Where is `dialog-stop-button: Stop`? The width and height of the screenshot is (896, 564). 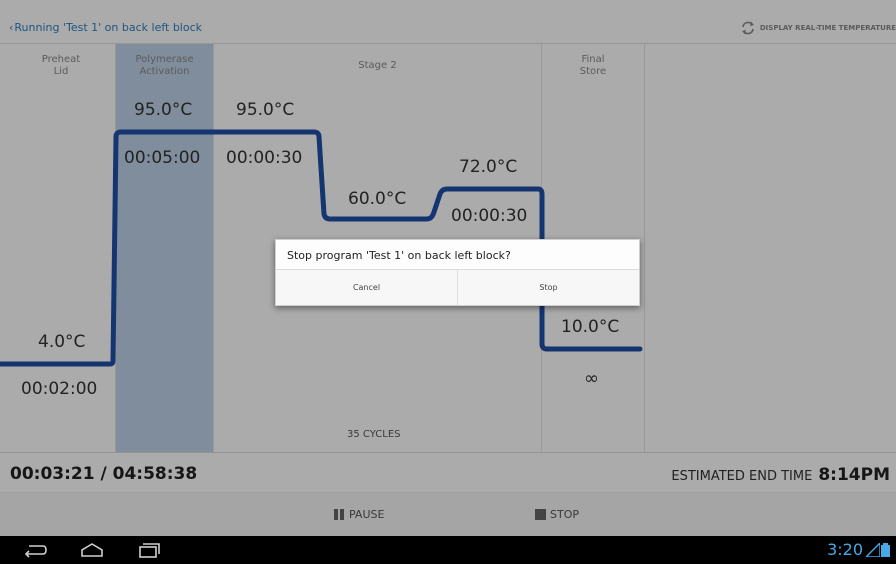
dialog-stop-button: Stop is located at coordinates (548, 287).